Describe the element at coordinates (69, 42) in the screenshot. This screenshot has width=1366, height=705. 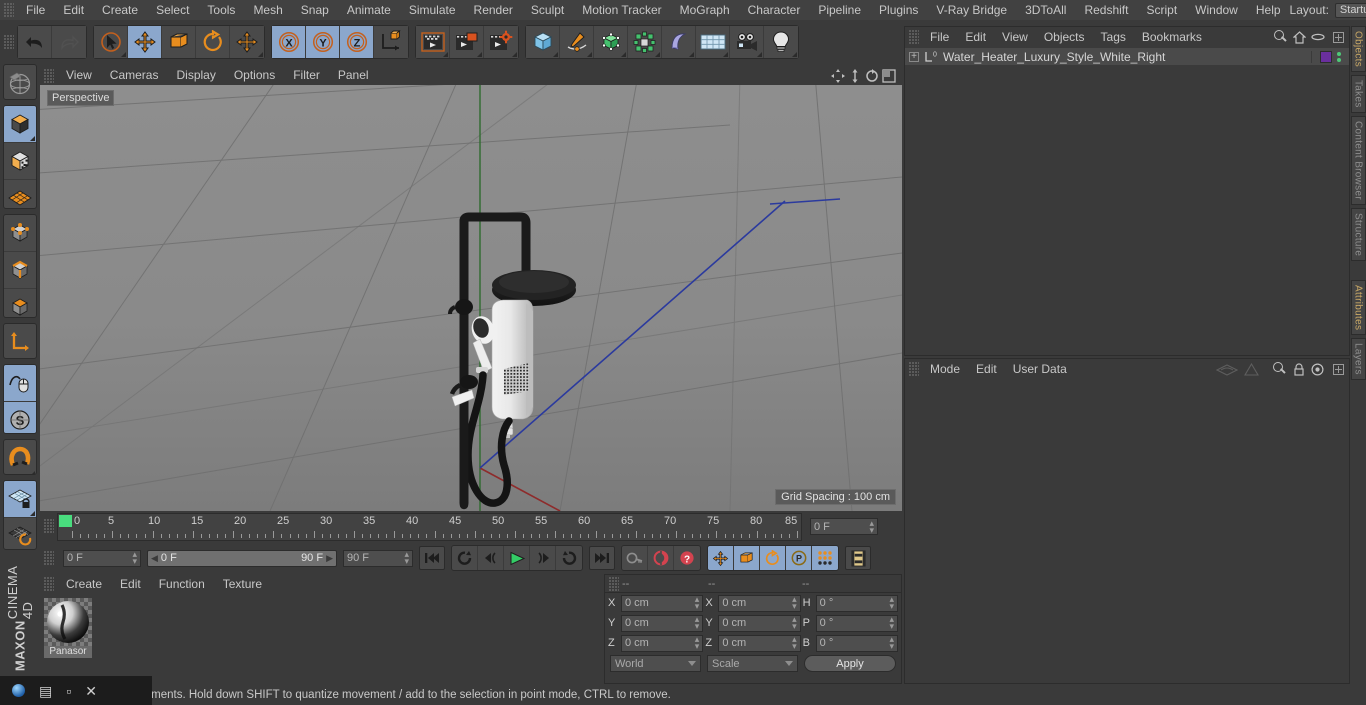
I see `redo-button` at that location.